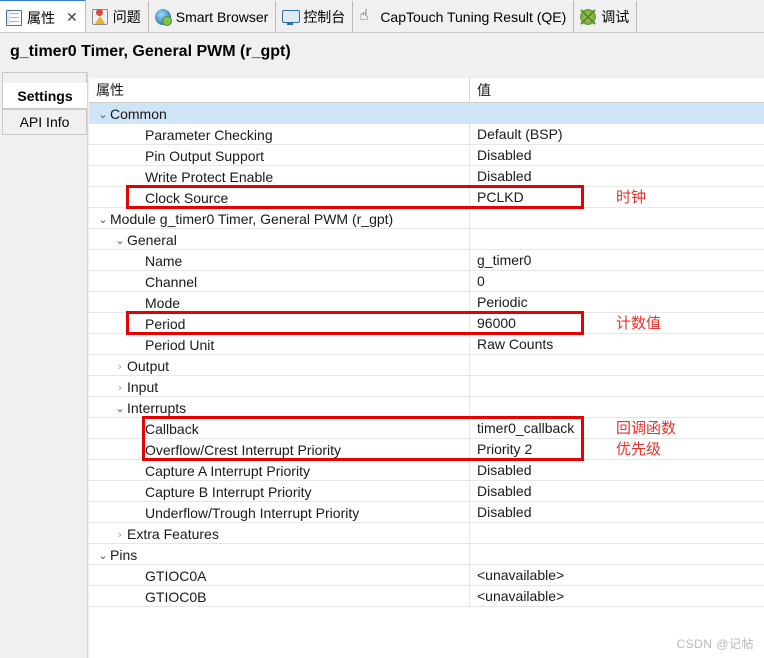 The image size is (764, 658). I want to click on row-name-cell: Write Protect Enable, so click(279, 176).